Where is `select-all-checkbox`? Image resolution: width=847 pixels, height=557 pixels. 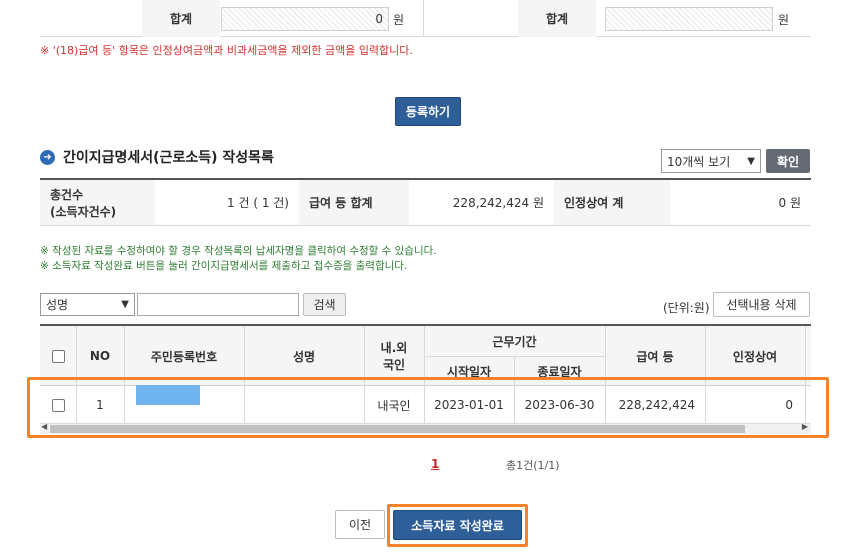
select-all-checkbox is located at coordinates (58, 356).